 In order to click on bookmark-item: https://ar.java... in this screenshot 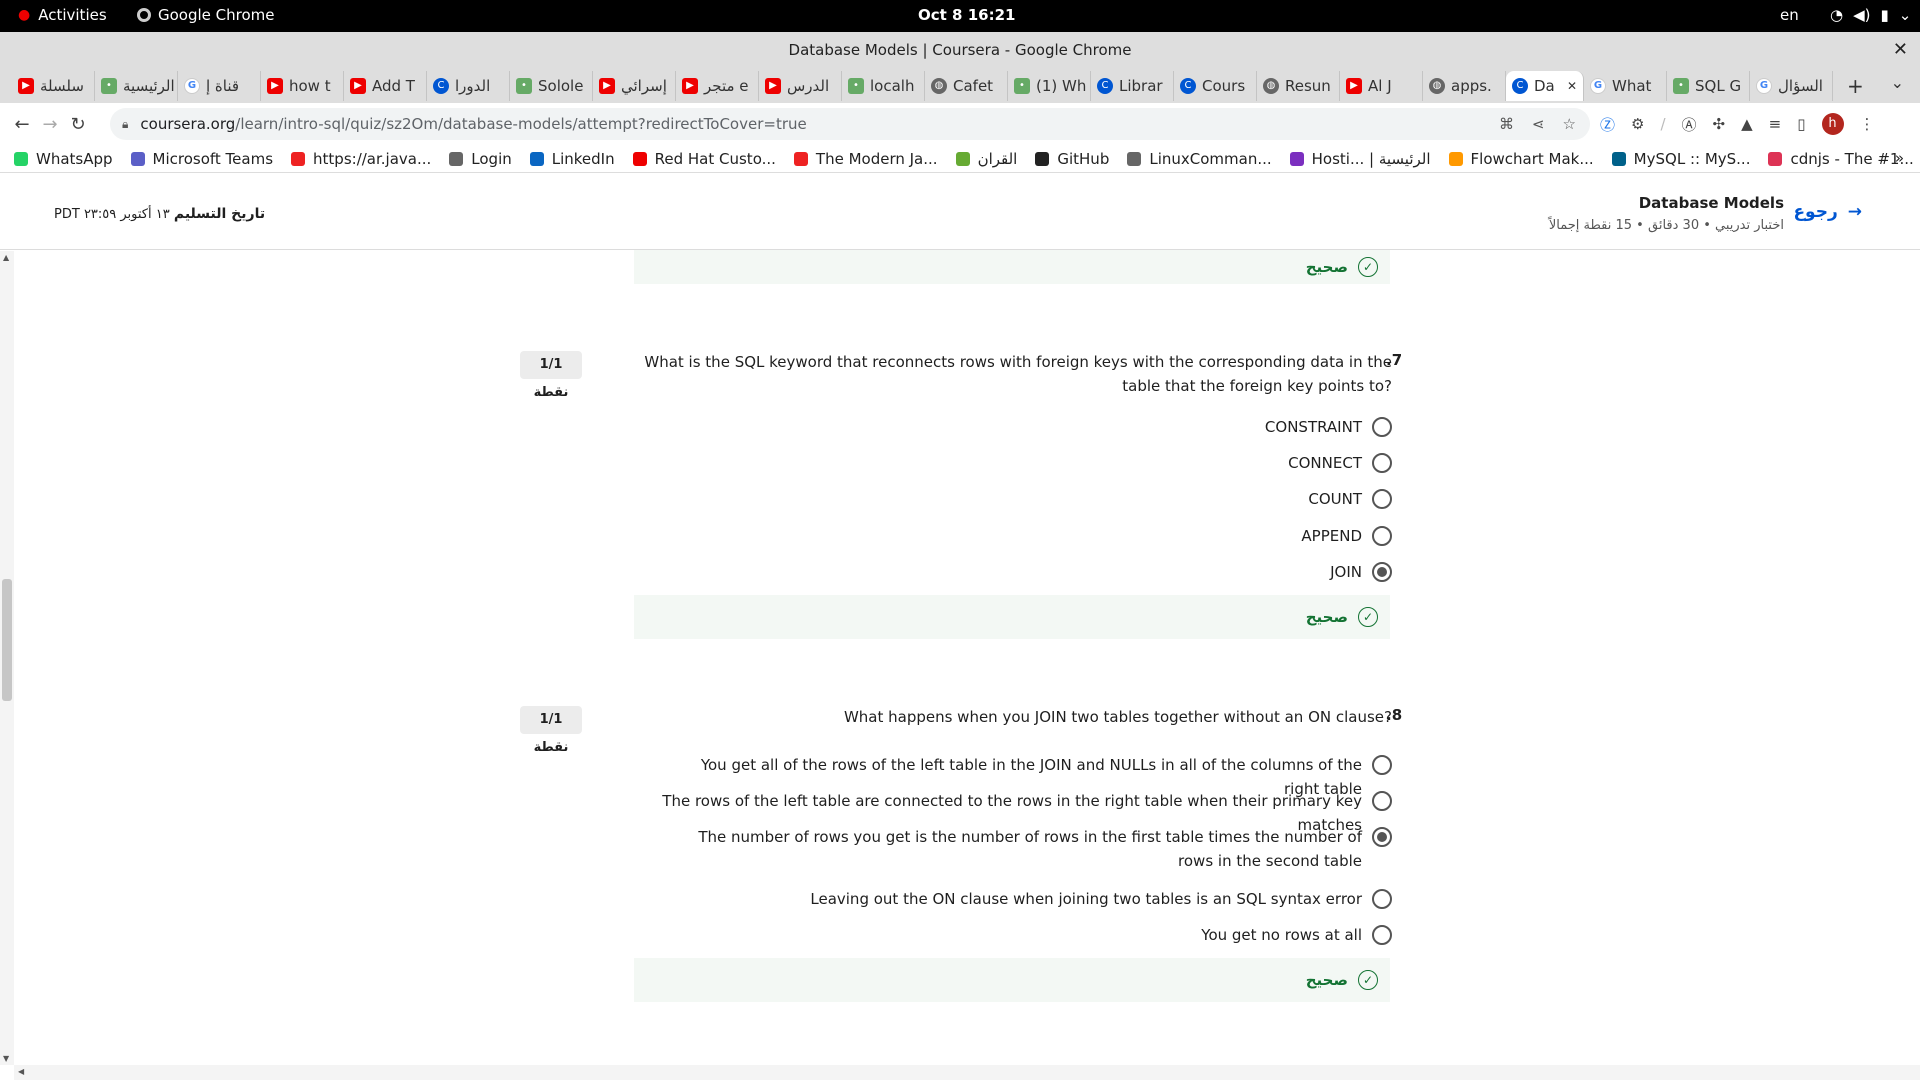, I will do `click(361, 159)`.